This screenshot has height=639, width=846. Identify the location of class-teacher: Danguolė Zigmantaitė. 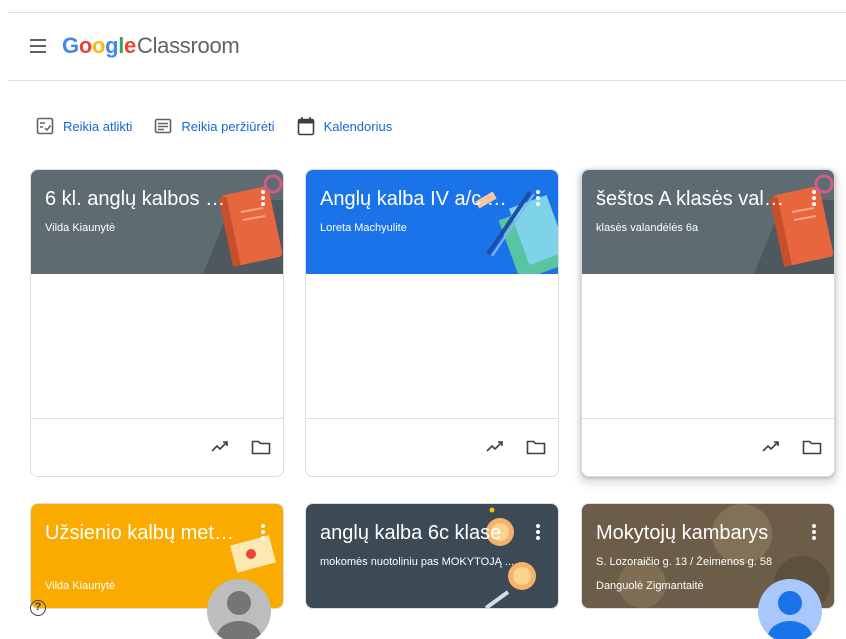
(650, 586).